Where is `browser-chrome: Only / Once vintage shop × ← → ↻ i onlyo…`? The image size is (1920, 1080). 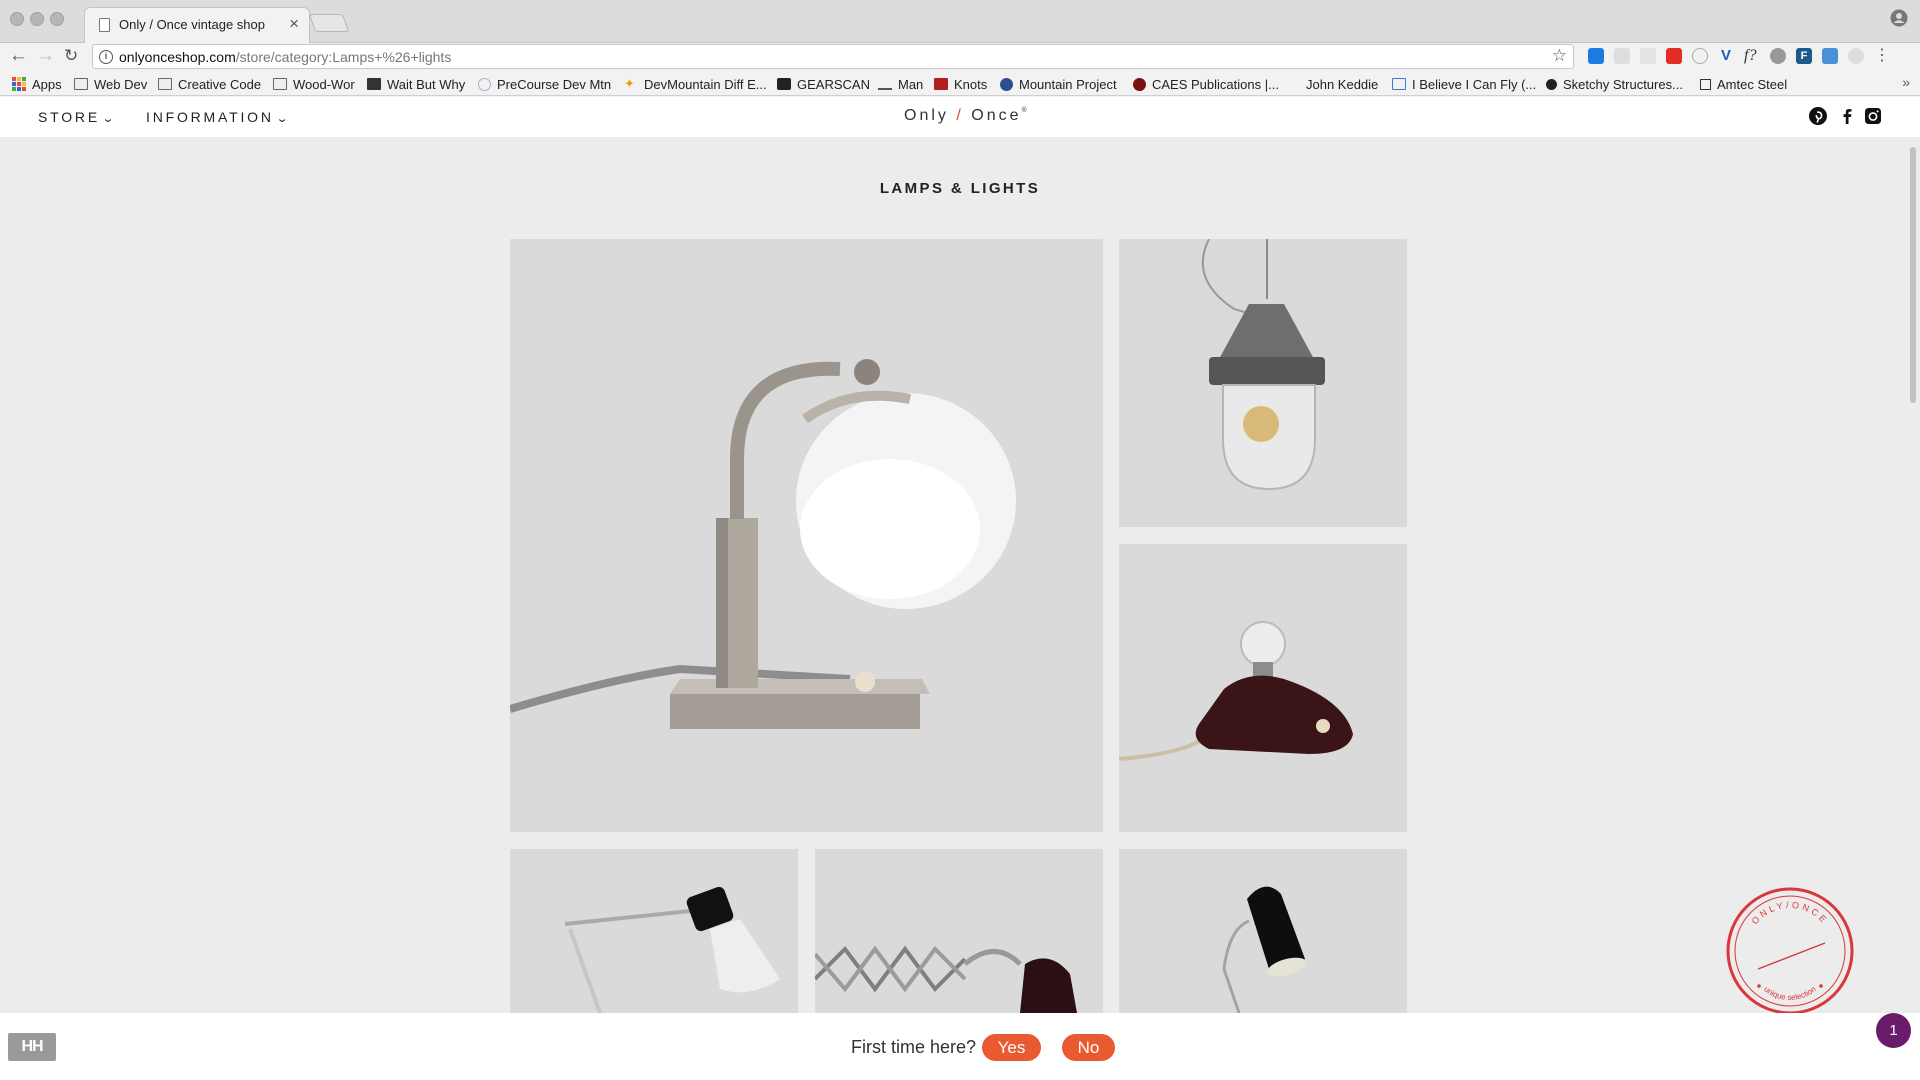
browser-chrome: Only / Once vintage shop × ← → ↻ i onlyo… is located at coordinates (960, 48).